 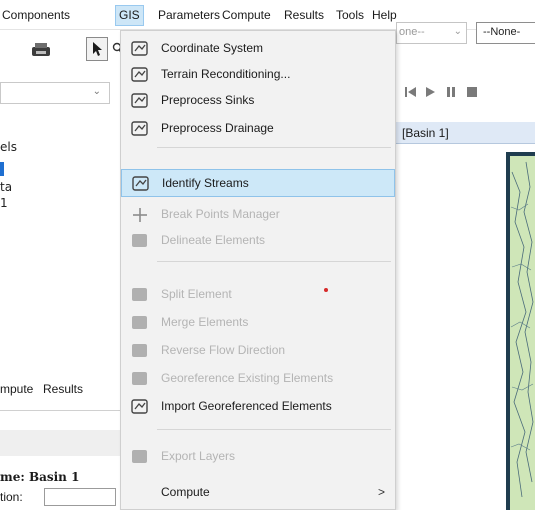 I want to click on menu-item-label: Compute, so click(x=185, y=492).